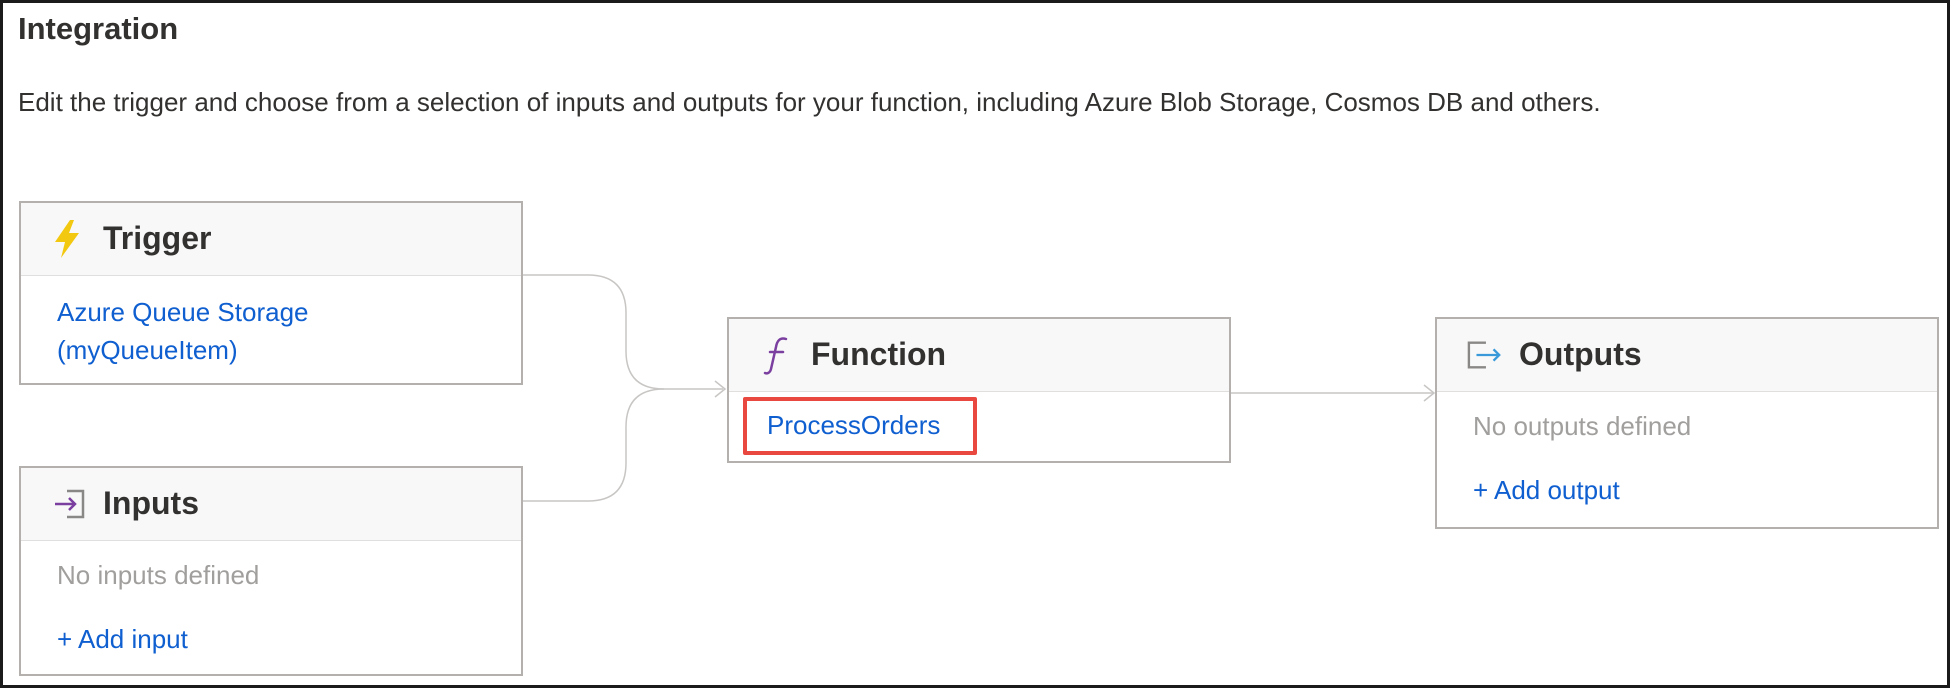 The image size is (1950, 691). What do you see at coordinates (69, 504) in the screenshot?
I see `input-arrow-icon` at bounding box center [69, 504].